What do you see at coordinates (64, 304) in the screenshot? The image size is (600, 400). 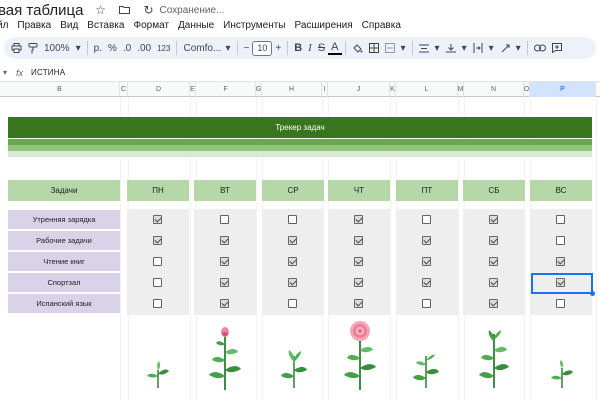 I see `task-name-cell: Испанский язык` at bounding box center [64, 304].